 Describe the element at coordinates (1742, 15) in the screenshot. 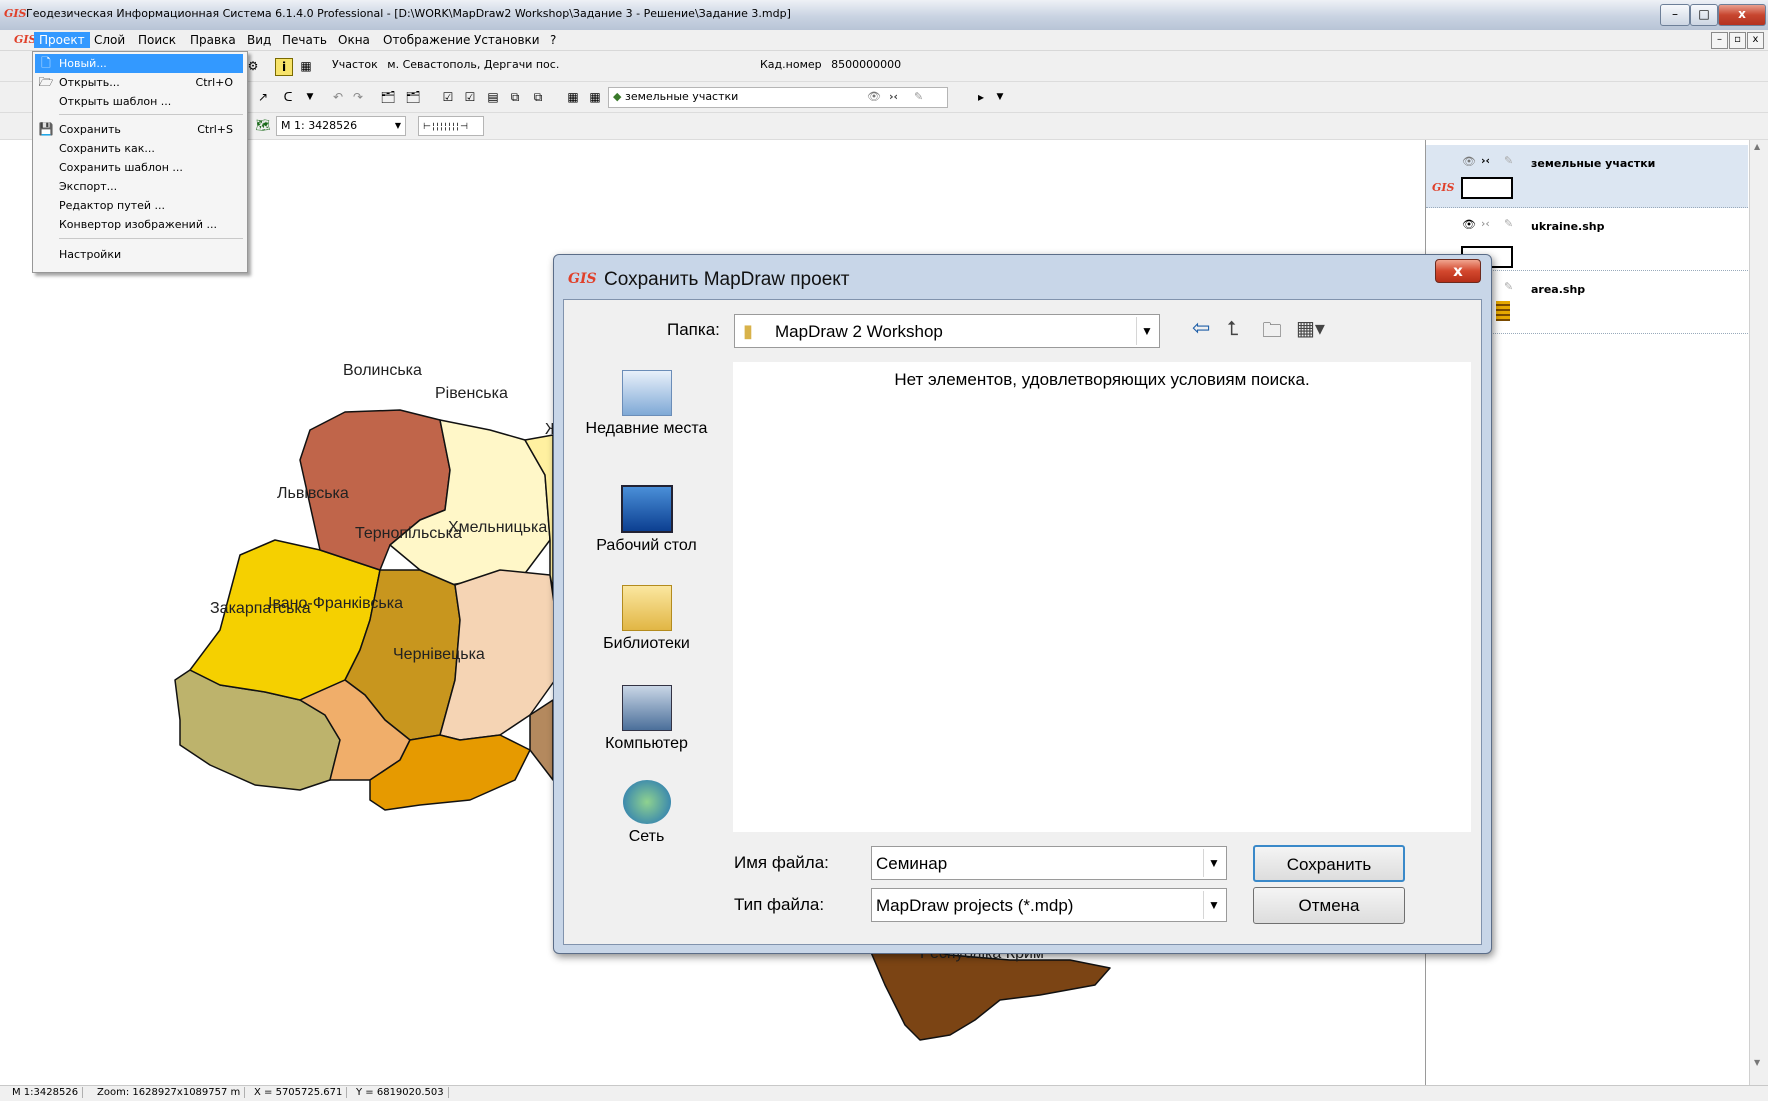

I see `close-window-button: x` at that location.